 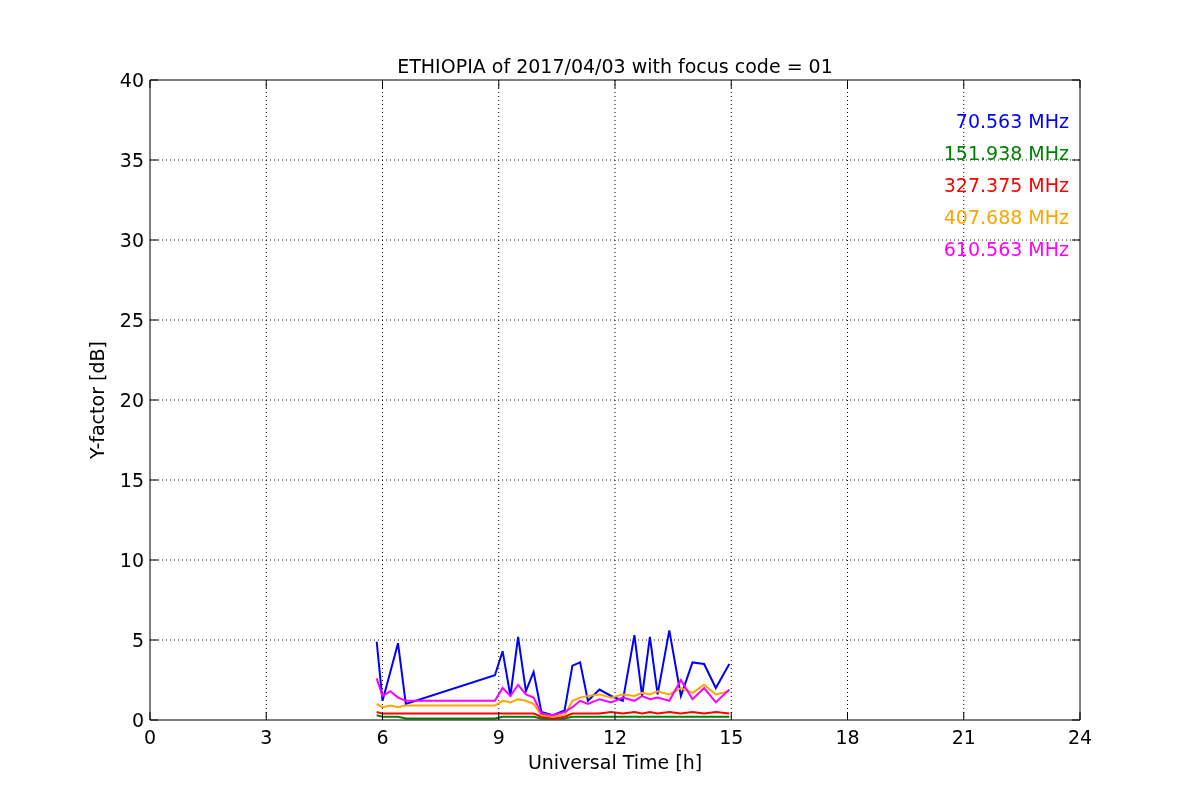 What do you see at coordinates (1006, 249) in the screenshot?
I see `legend-label: 610.563 MHz` at bounding box center [1006, 249].